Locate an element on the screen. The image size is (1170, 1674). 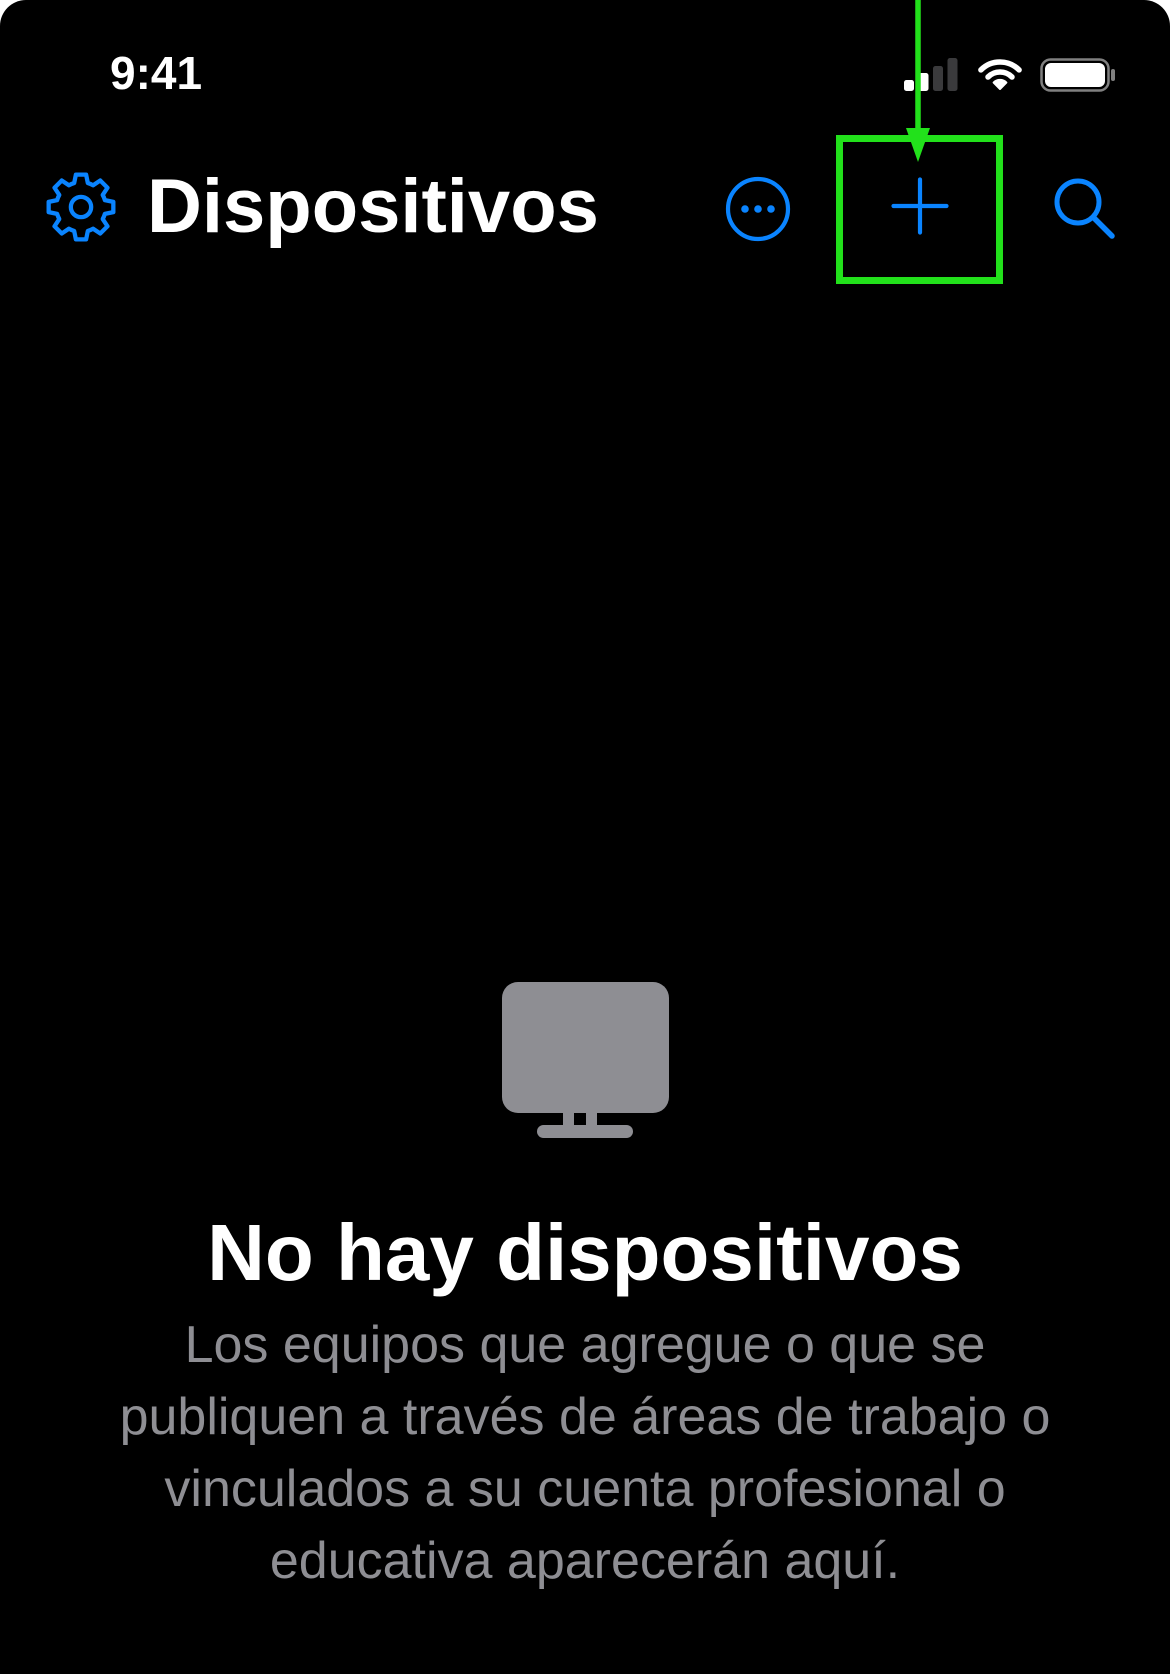
wifi-icon is located at coordinates (1000, 74).